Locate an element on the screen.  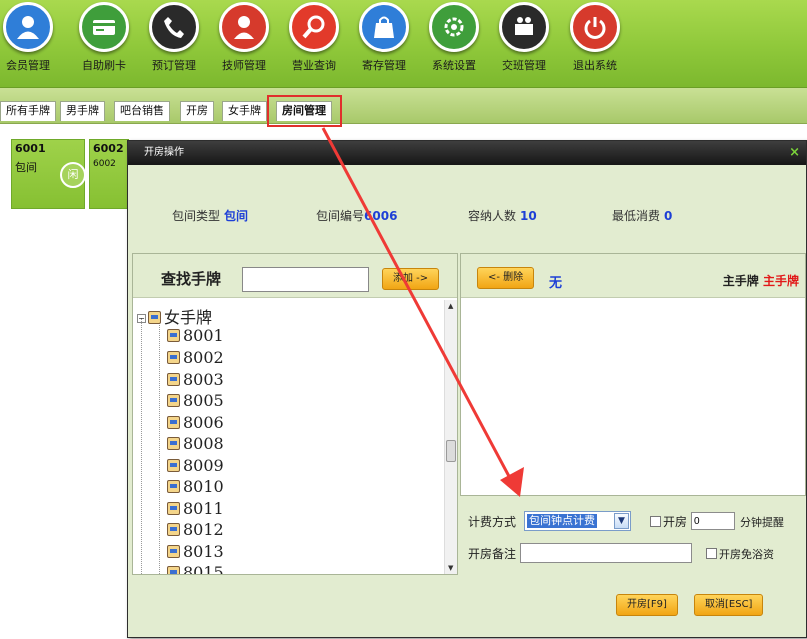
toolbar-label: 寄存管理 is located at coordinates (384, 65).